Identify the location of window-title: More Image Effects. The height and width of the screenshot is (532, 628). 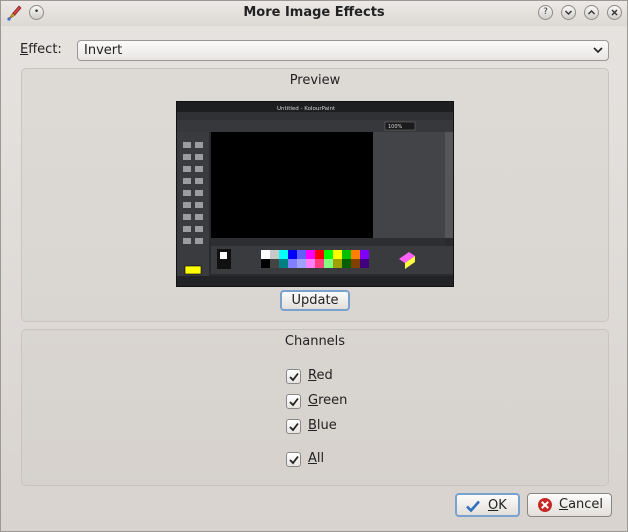
(314, 12).